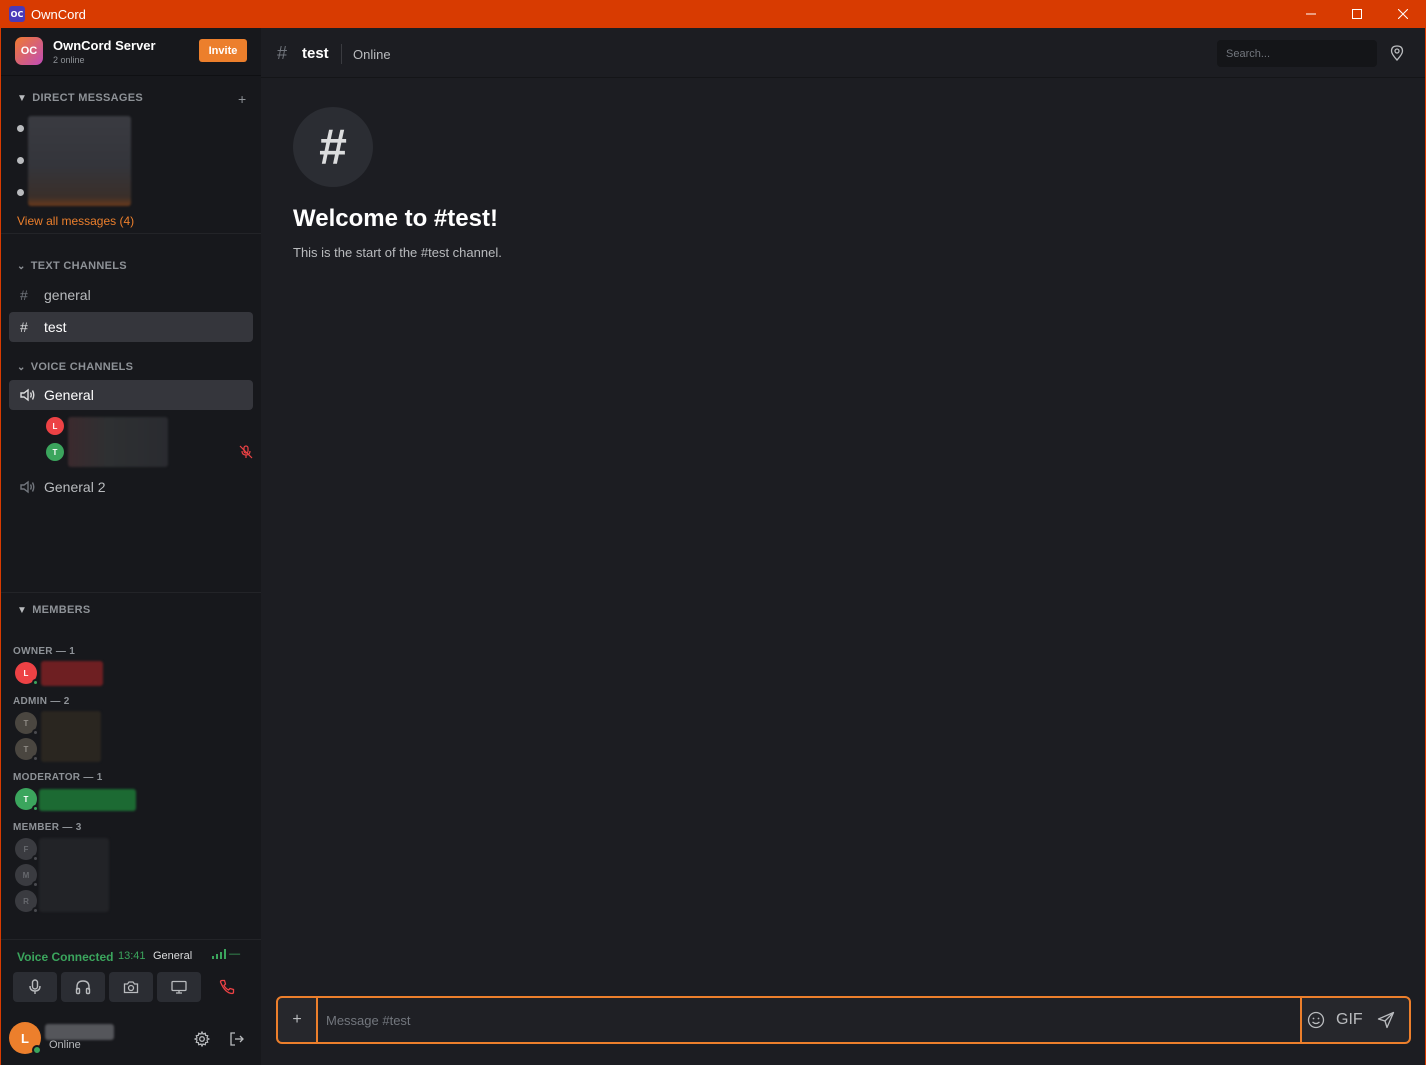 The width and height of the screenshot is (1426, 1065). What do you see at coordinates (75, 487) in the screenshot?
I see `channel-name: General 2` at bounding box center [75, 487].